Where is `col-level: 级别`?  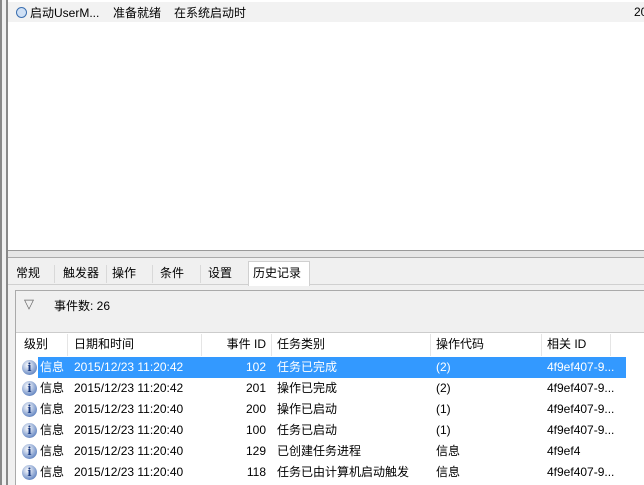
col-level: 级别 is located at coordinates (36, 344).